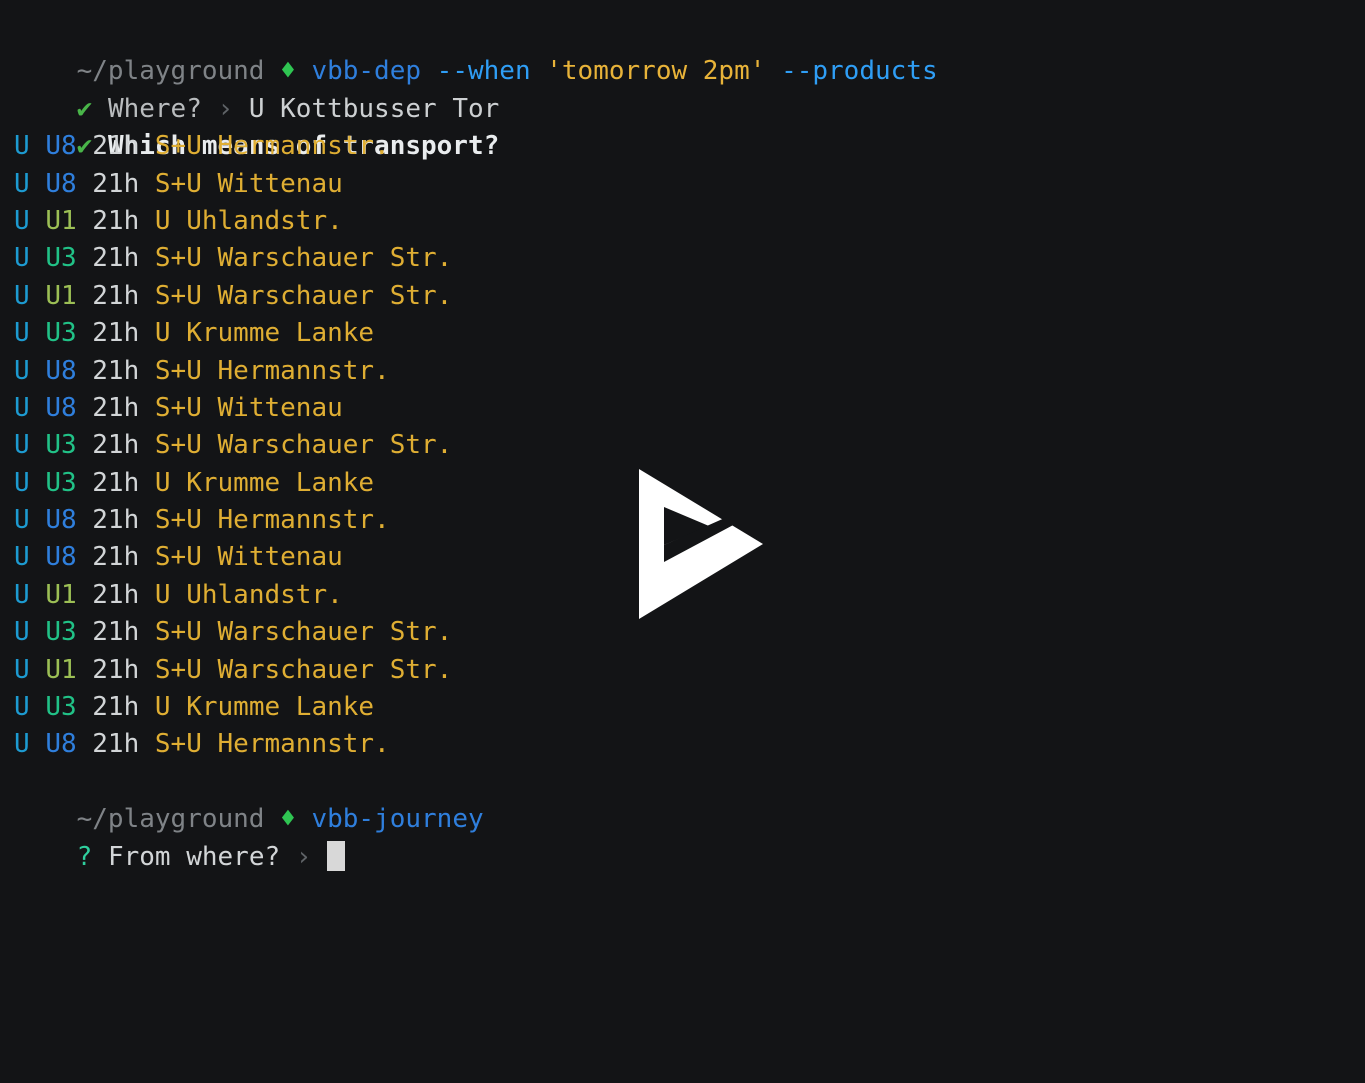 The image size is (1365, 1083). What do you see at coordinates (154, 108) in the screenshot?
I see `question-label: Where?` at bounding box center [154, 108].